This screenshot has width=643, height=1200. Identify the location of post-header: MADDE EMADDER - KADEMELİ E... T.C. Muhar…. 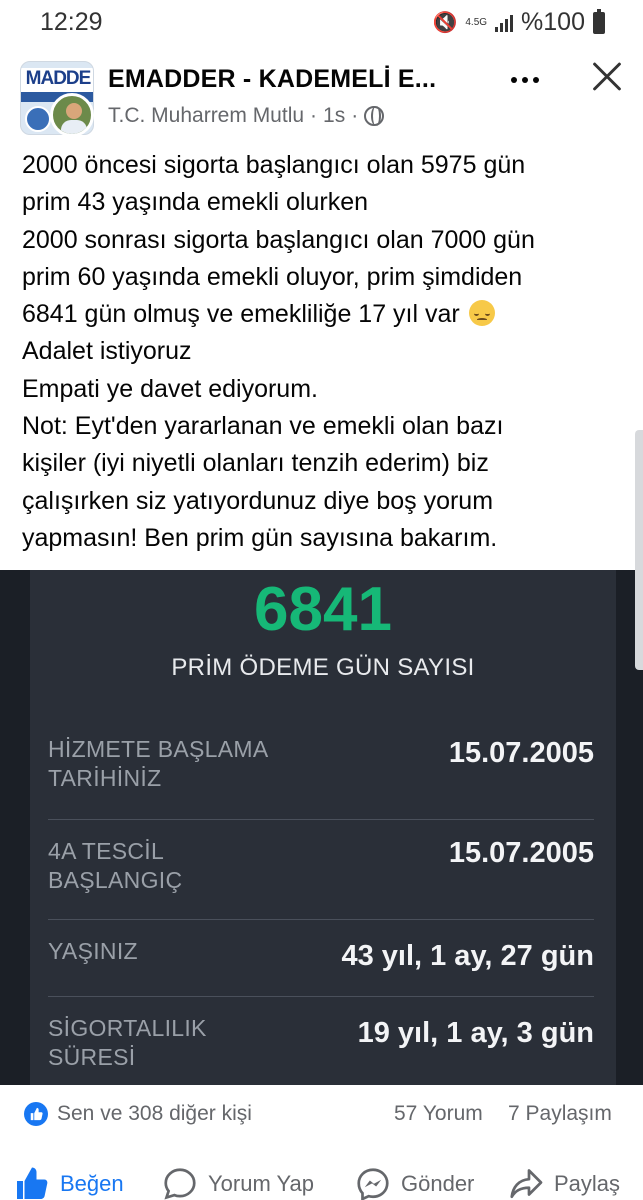
(321, 97).